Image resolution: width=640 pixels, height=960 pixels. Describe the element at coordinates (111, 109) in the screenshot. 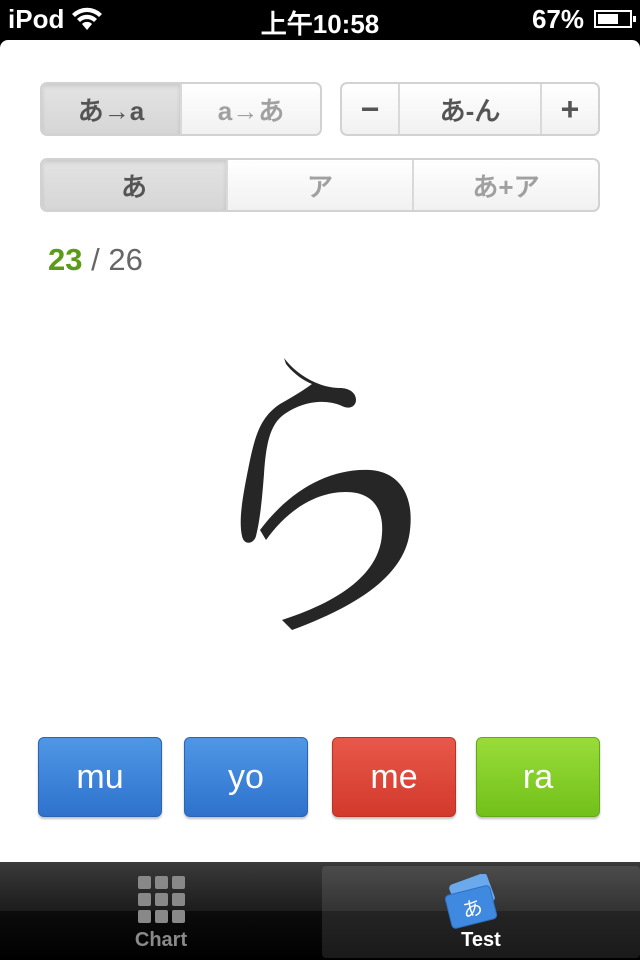

I see `segment-kana-to-romaji: あ→a` at that location.